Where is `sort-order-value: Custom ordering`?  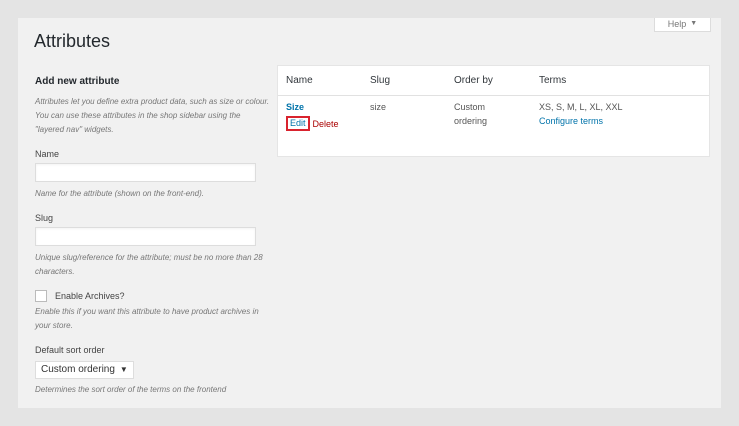
sort-order-value: Custom ordering is located at coordinates (78, 369).